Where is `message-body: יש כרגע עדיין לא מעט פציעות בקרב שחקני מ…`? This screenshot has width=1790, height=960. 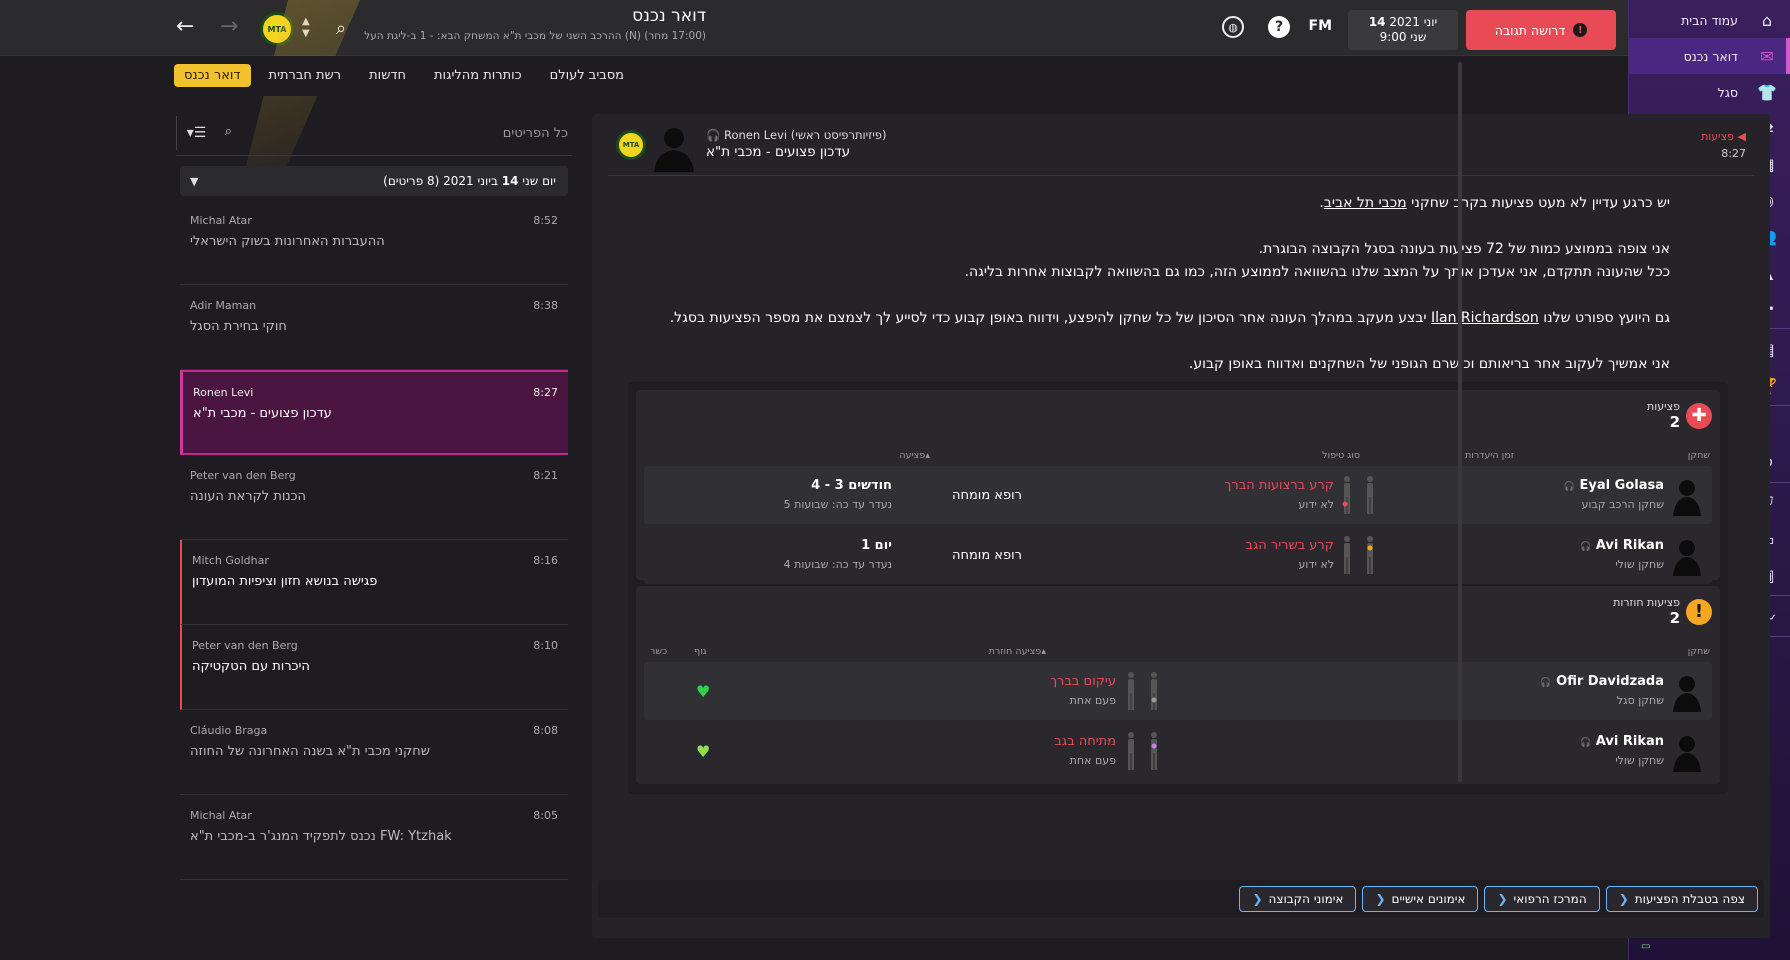
message-body: יש כרגע עדיין לא מעט פציעות בקרב שחקני מ… is located at coordinates (1150, 295).